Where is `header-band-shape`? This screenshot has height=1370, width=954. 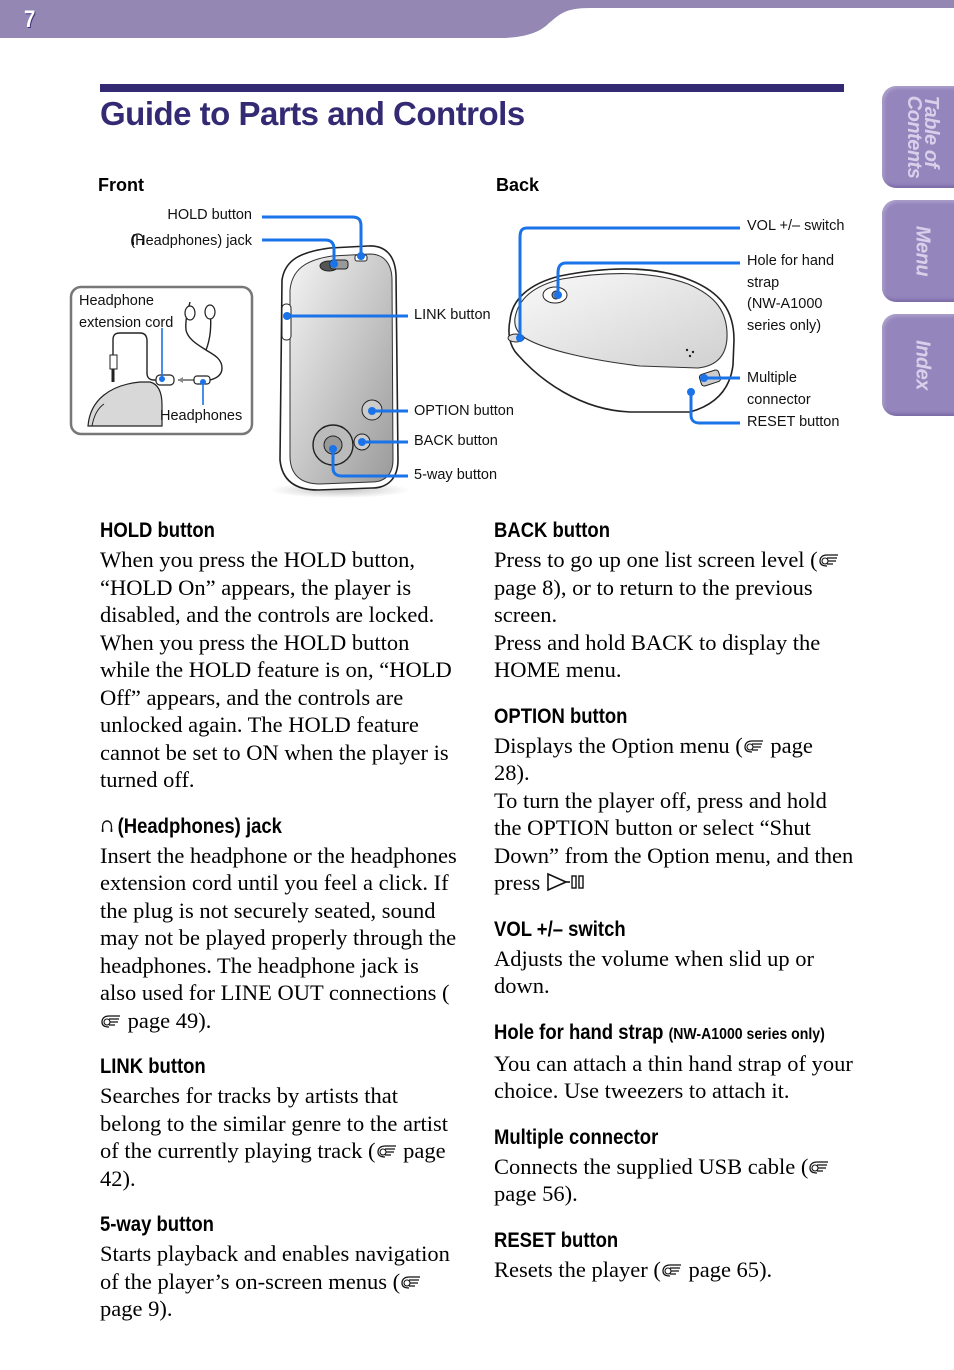 header-band-shape is located at coordinates (477, 19).